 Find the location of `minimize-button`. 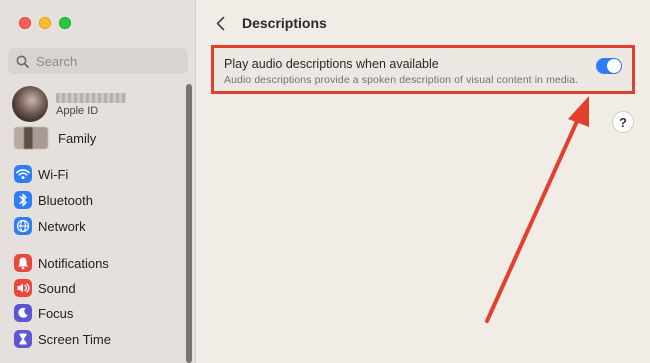

minimize-button is located at coordinates (45, 23).